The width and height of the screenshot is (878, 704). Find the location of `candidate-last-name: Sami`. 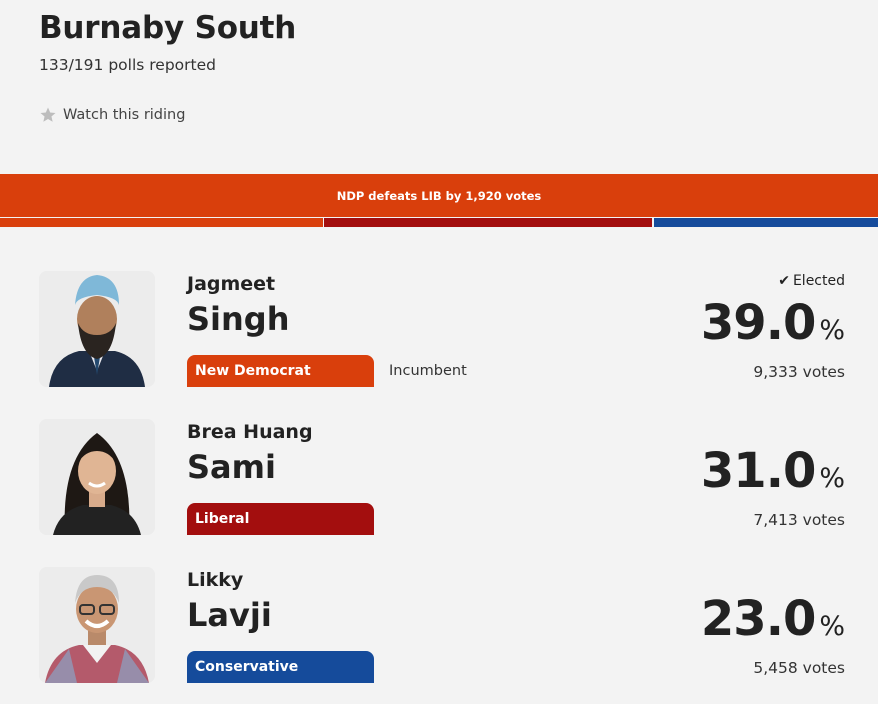

candidate-last-name: Sami is located at coordinates (231, 467).